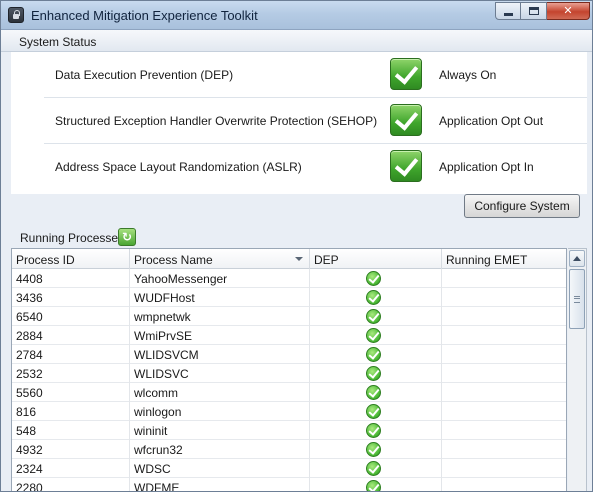 Image resolution: width=593 pixels, height=492 pixels. I want to click on table-row: 4932 wfcrun32, so click(289, 449).